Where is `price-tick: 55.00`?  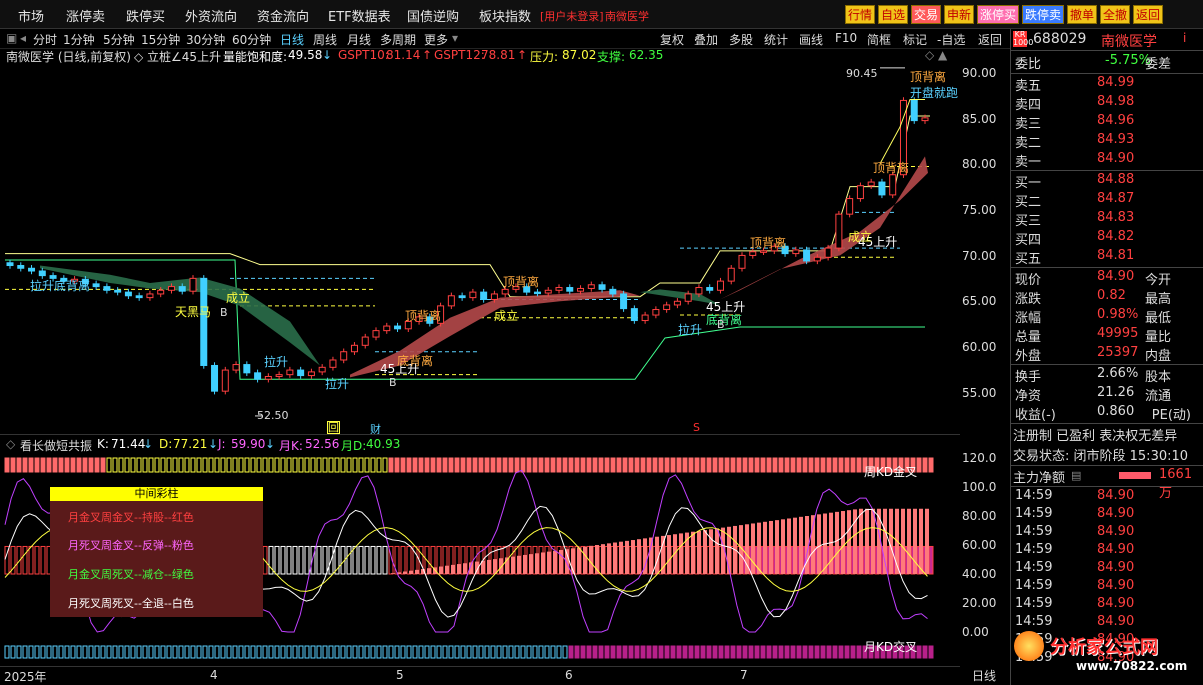 price-tick: 55.00 is located at coordinates (979, 393).